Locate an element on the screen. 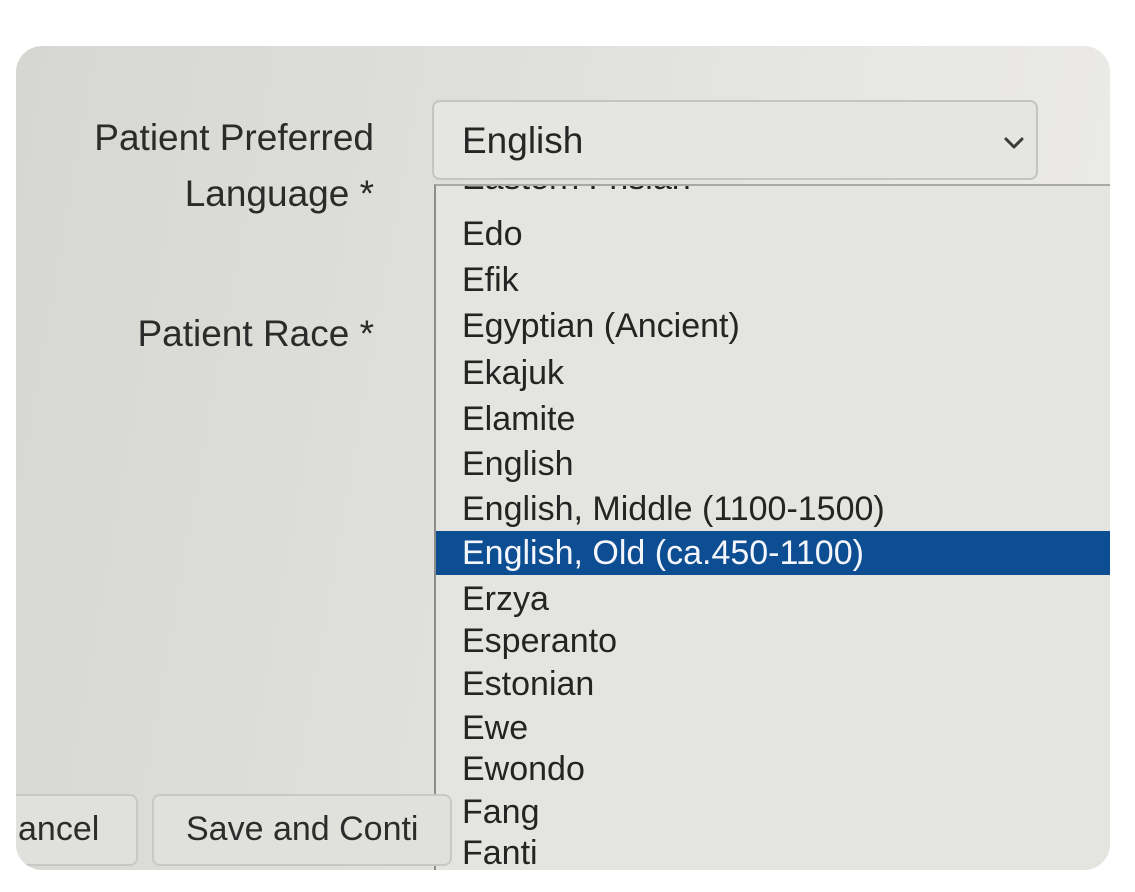 The width and height of the screenshot is (1135, 892). dropdown-option: Efik is located at coordinates (773, 280).